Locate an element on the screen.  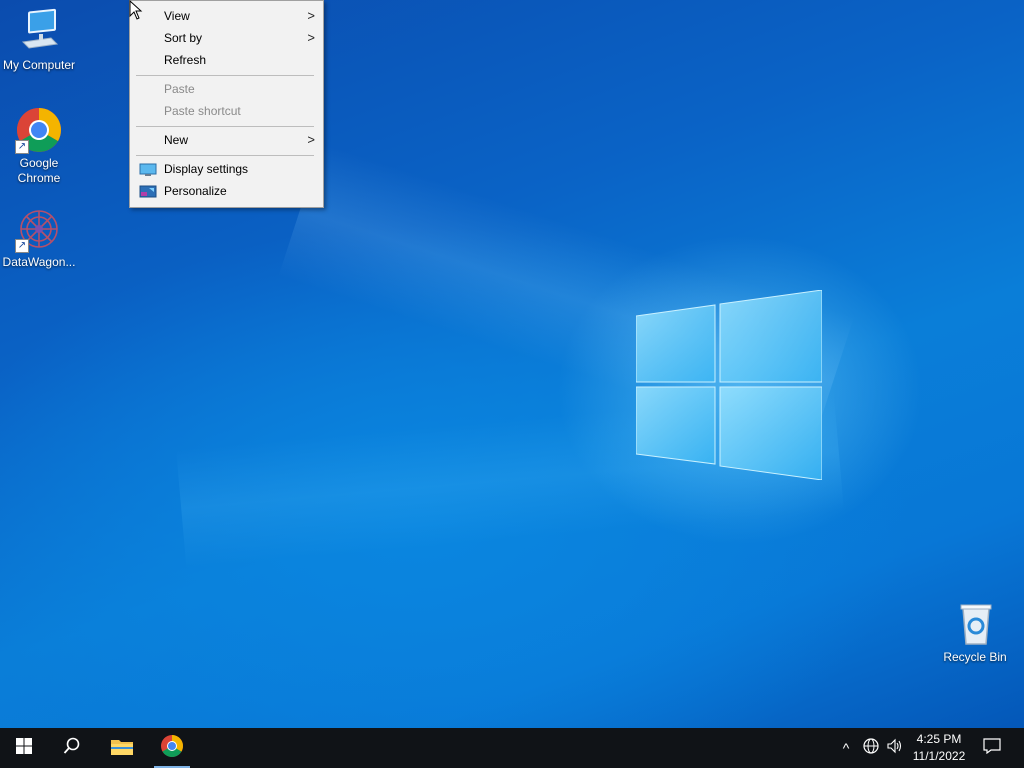
action-center-button is located at coordinates (992, 748).